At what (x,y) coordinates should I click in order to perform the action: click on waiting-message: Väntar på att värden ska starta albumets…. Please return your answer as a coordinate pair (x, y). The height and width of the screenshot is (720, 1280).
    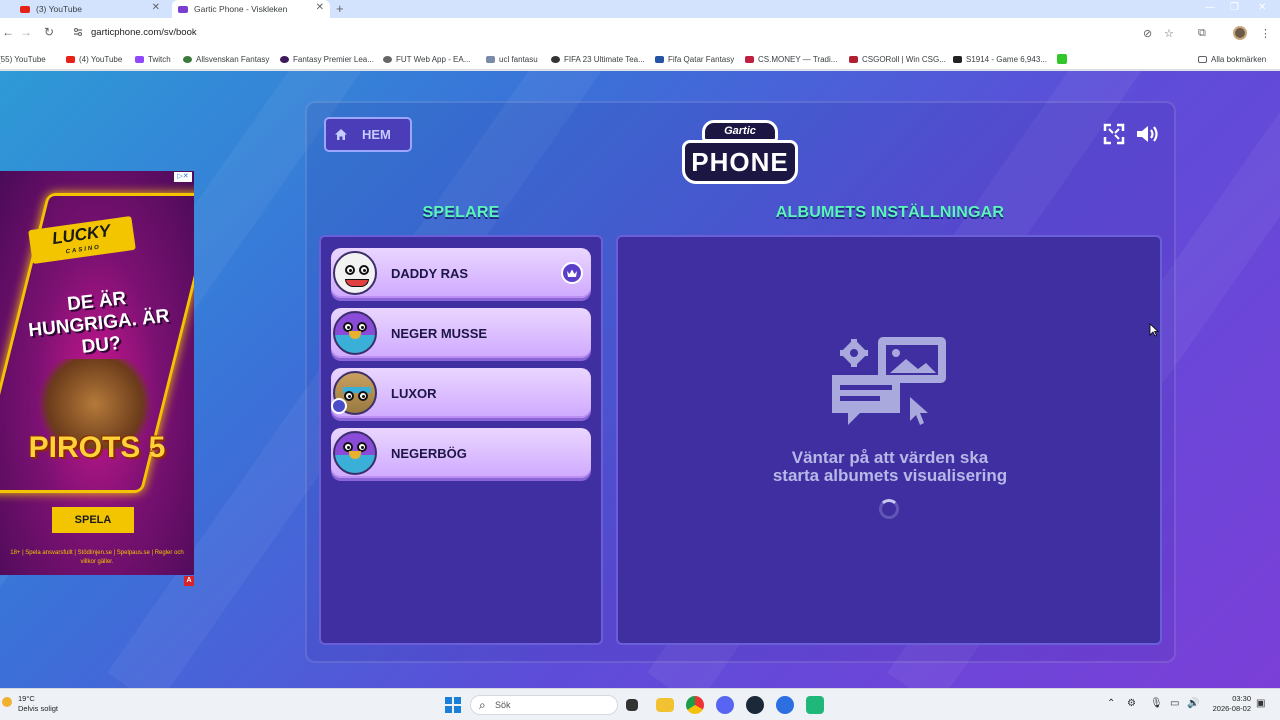
    Looking at the image, I should click on (890, 466).